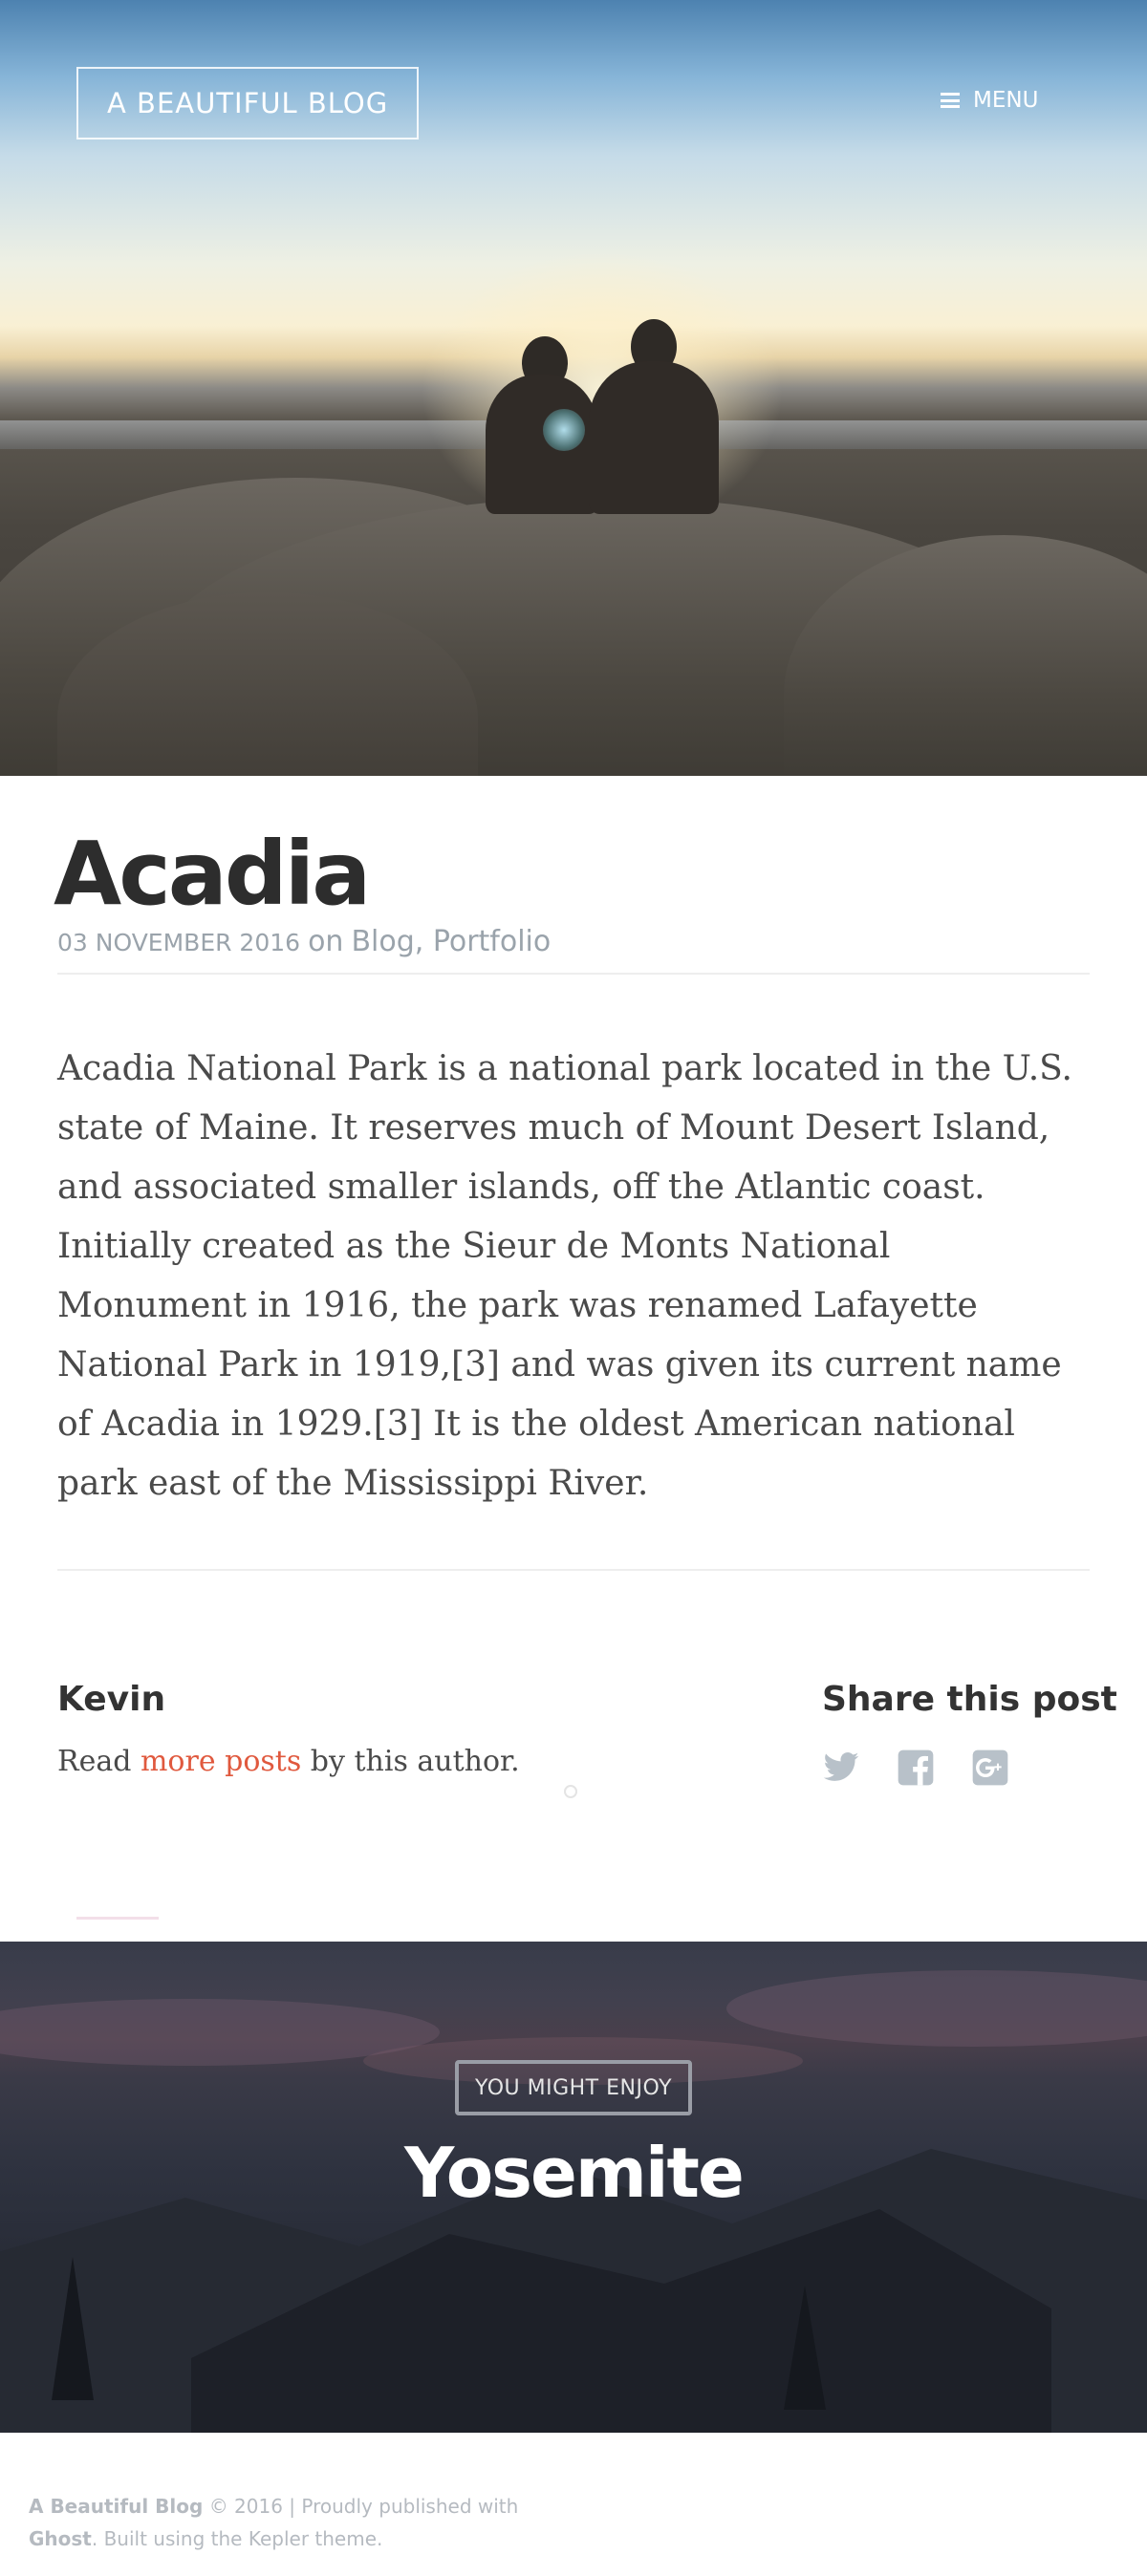  Describe the element at coordinates (573, 2087) in the screenshot. I see `read-next-label: YOU MIGHT ENJOY` at that location.